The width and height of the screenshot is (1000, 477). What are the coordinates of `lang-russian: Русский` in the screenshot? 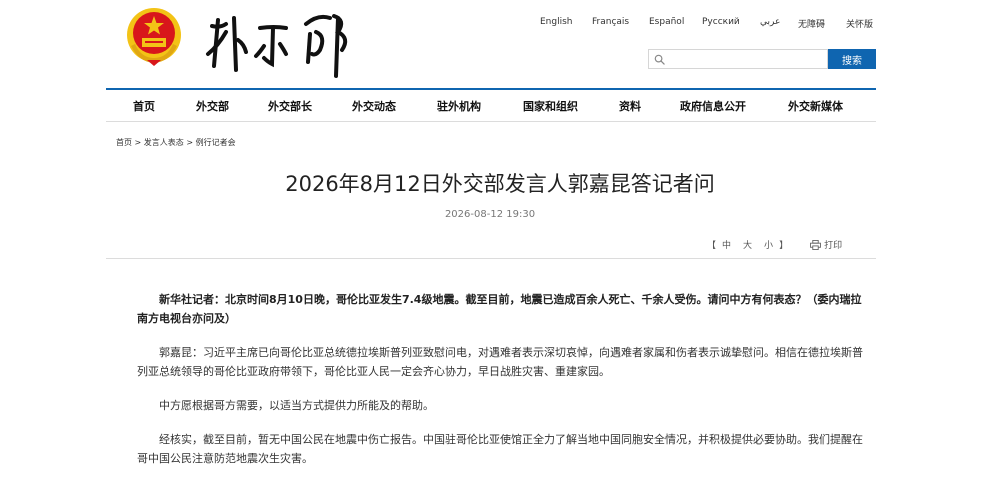 It's located at (731, 23).